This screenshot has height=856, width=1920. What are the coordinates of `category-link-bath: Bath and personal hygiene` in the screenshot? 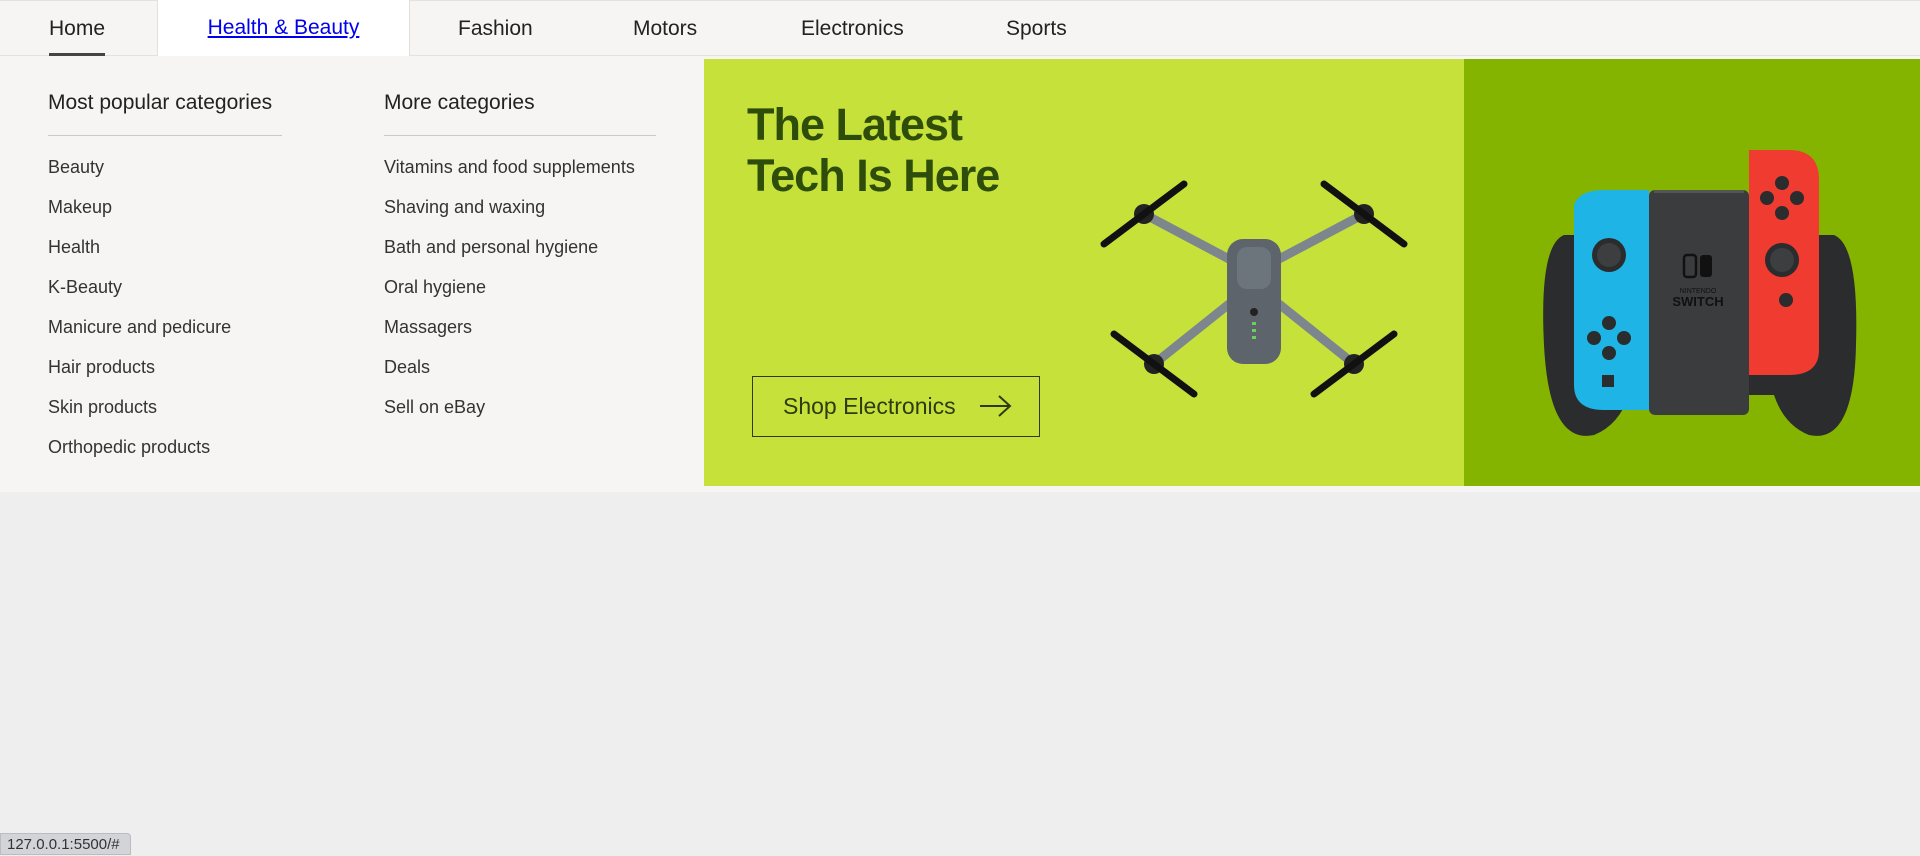 It's located at (520, 257).